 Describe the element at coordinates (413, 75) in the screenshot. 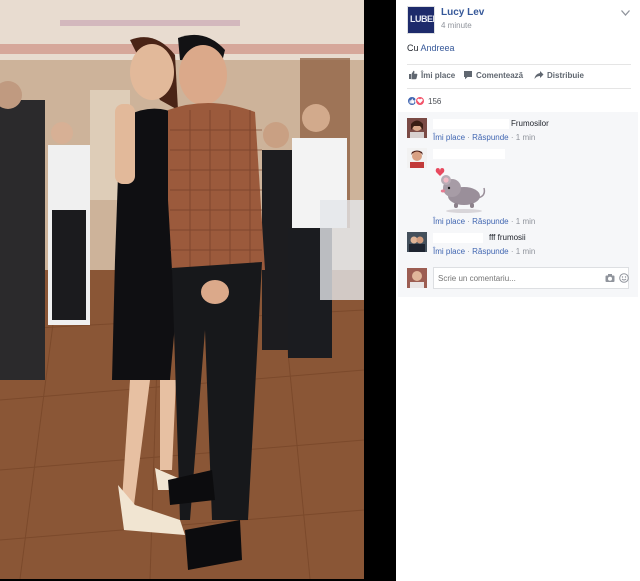

I see `like-icon` at that location.